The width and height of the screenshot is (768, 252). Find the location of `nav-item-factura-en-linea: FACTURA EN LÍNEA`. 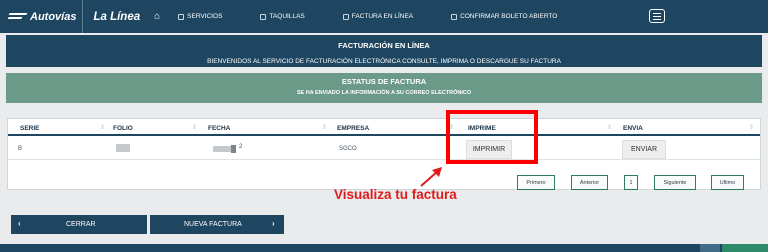

nav-item-factura-en-linea: FACTURA EN LÍNEA is located at coordinates (378, 16).